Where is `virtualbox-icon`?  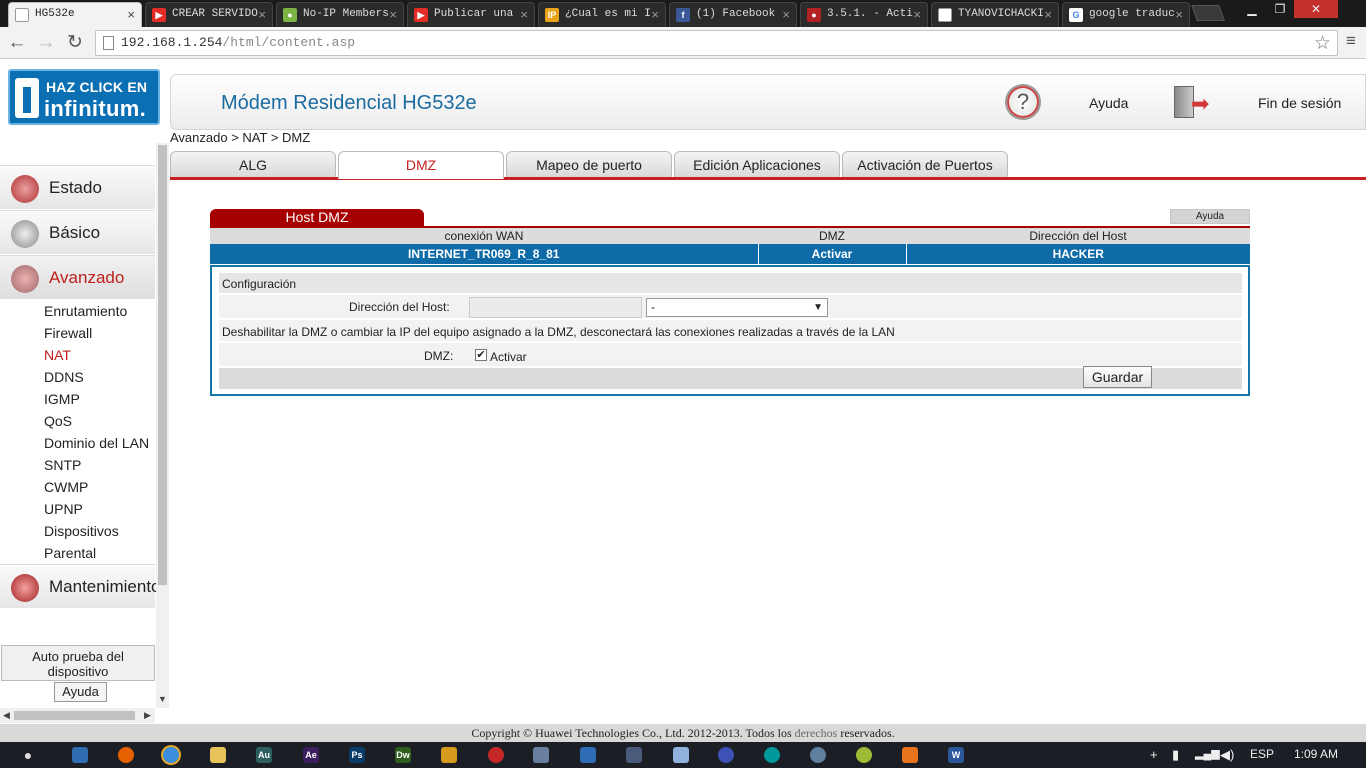
virtualbox-icon is located at coordinates (681, 755).